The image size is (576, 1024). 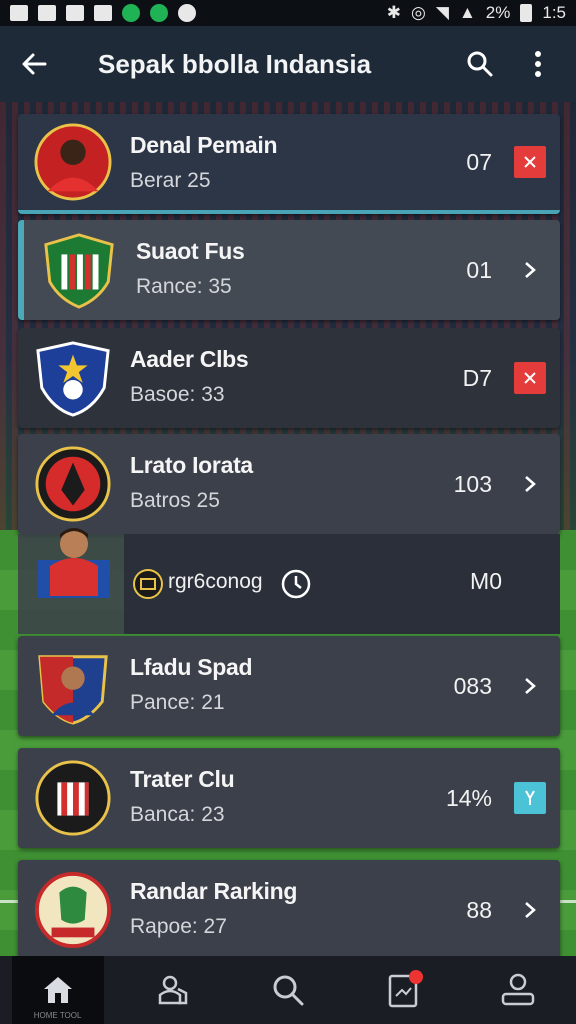 What do you see at coordinates (479, 909) in the screenshot?
I see `item-value: 88` at bounding box center [479, 909].